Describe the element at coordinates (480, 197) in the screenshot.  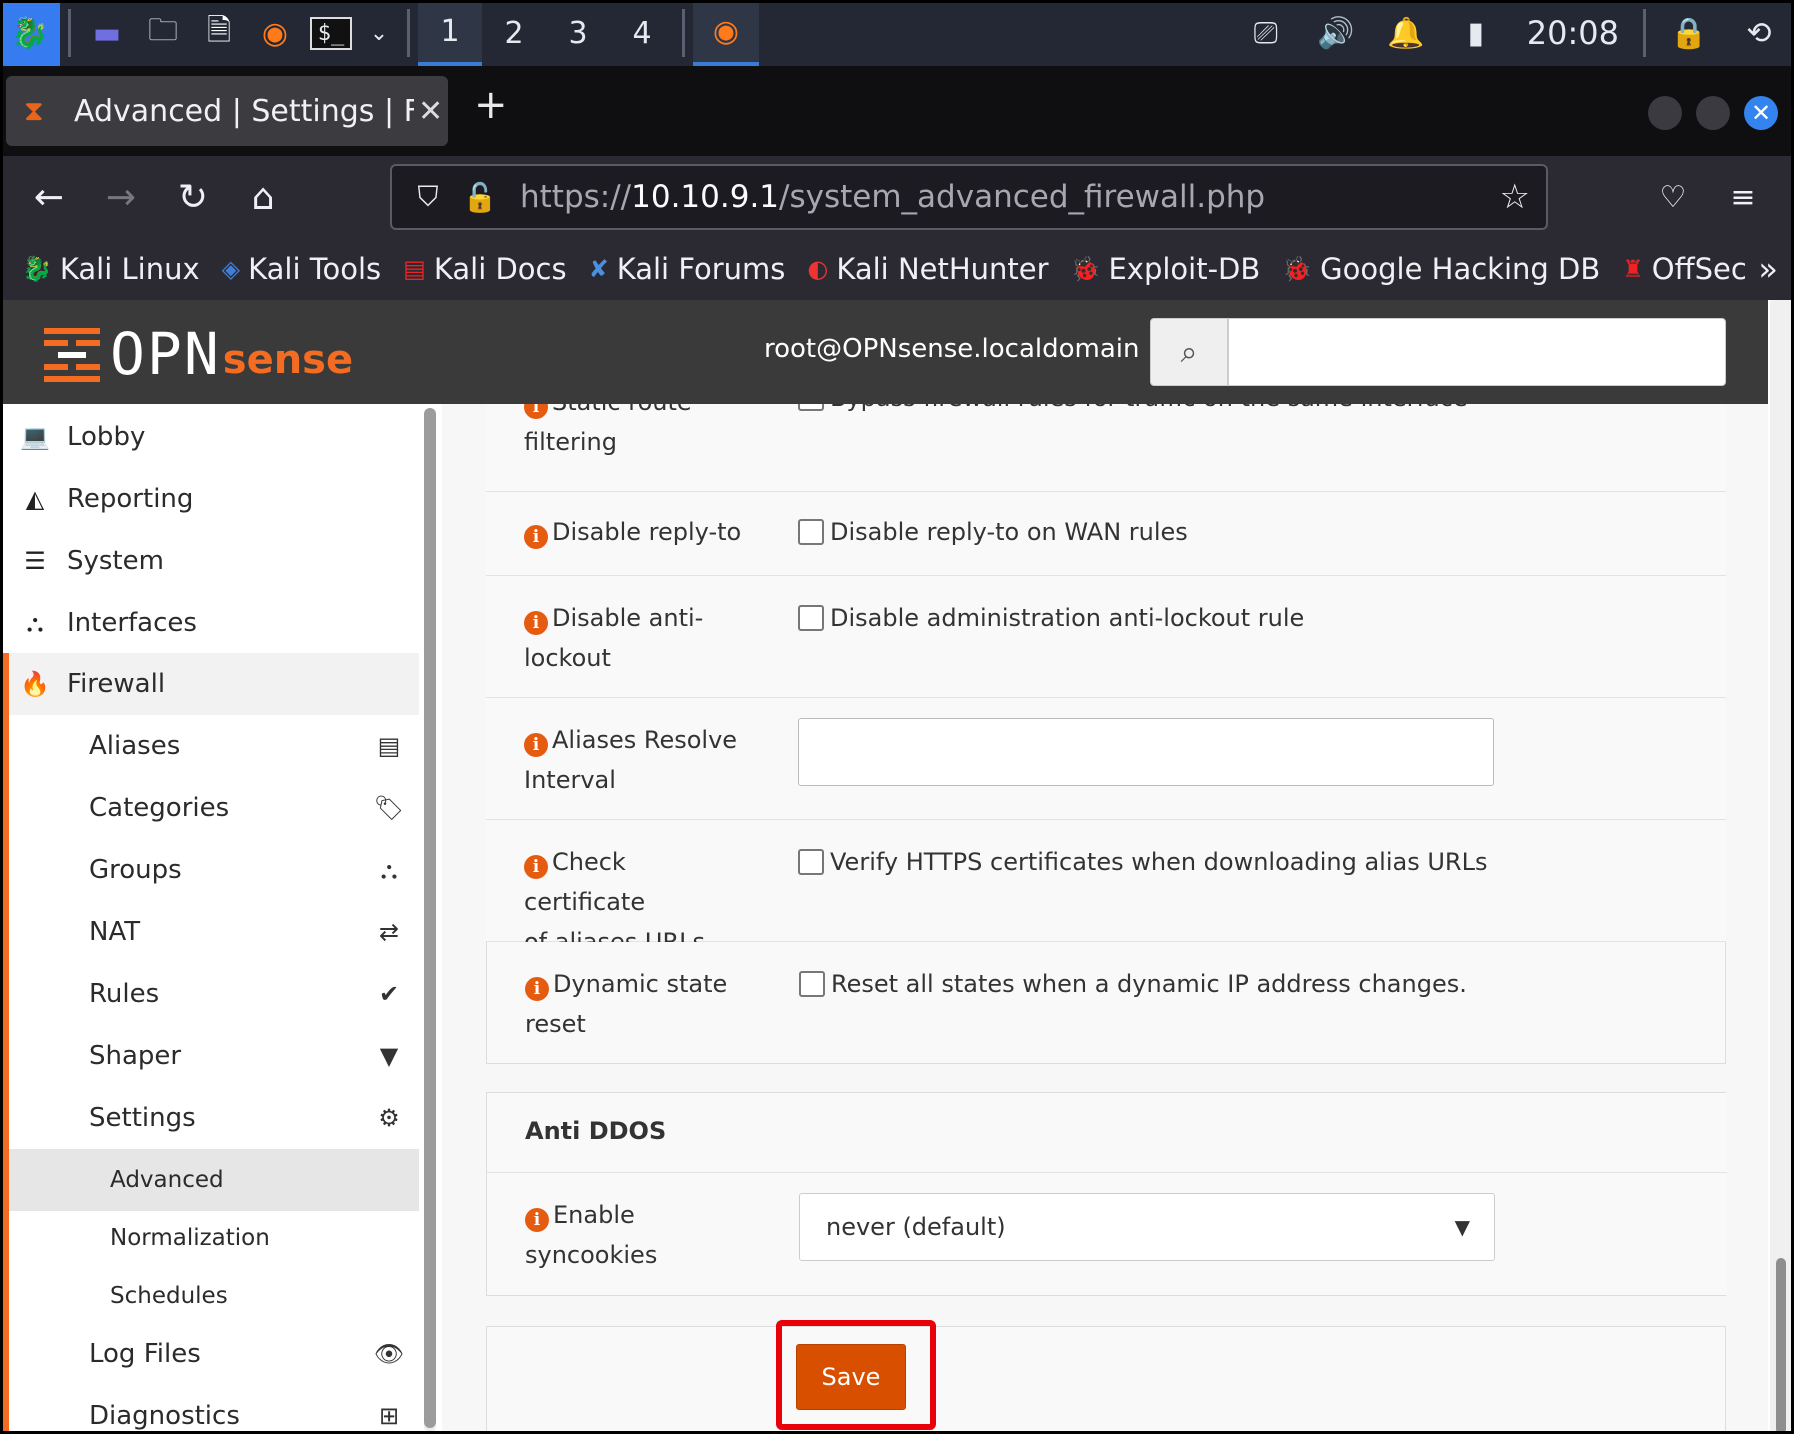
I see `lock-warning-icon: 🔓` at that location.